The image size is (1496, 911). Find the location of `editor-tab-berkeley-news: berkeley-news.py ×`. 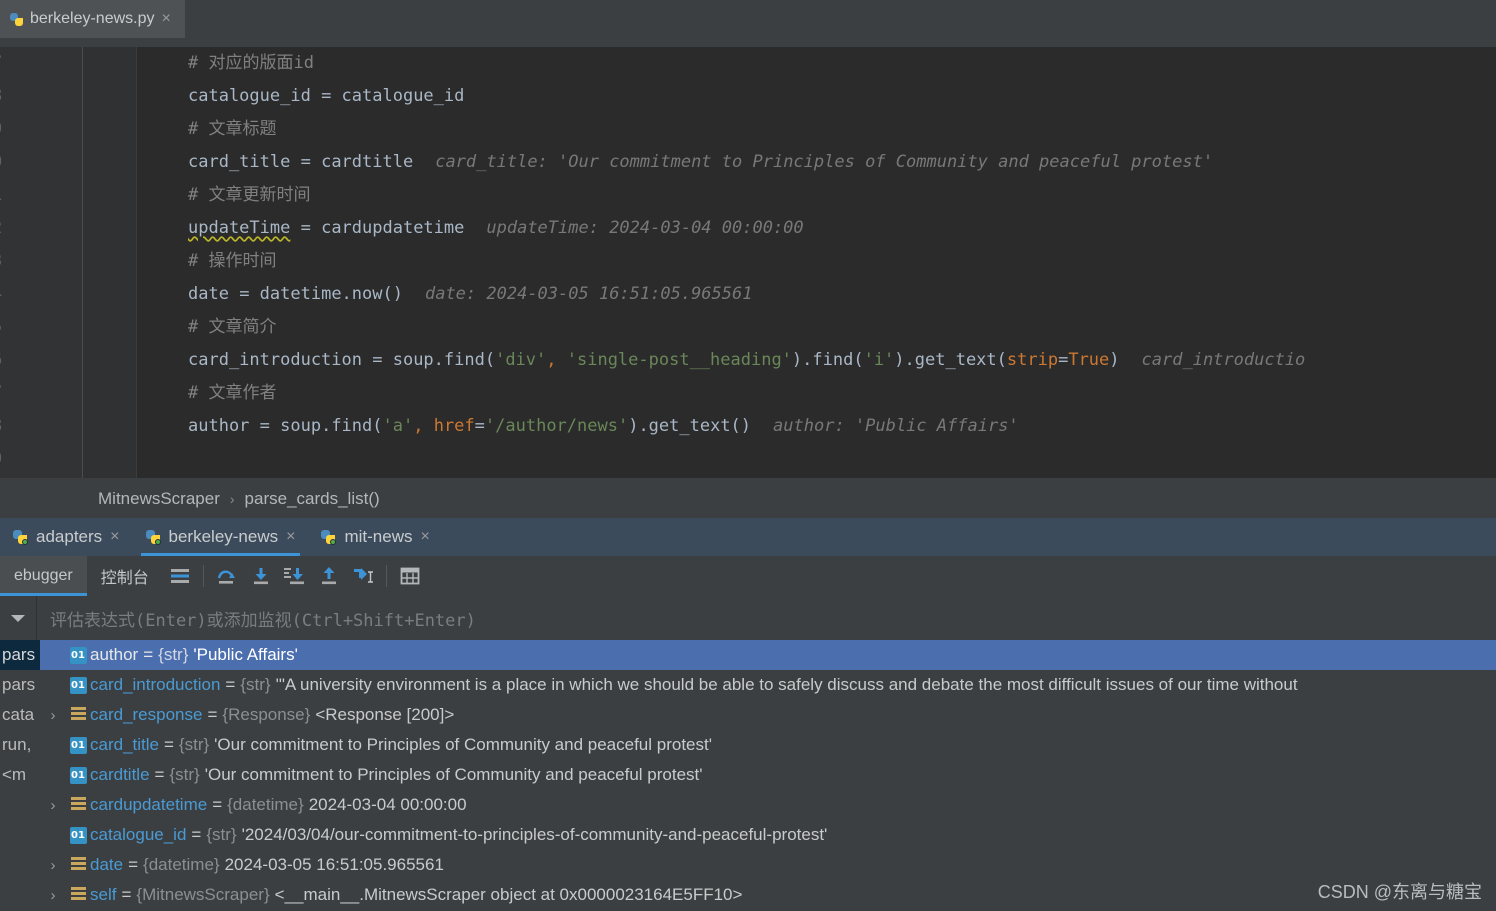

editor-tab-berkeley-news: berkeley-news.py × is located at coordinates (92, 19).